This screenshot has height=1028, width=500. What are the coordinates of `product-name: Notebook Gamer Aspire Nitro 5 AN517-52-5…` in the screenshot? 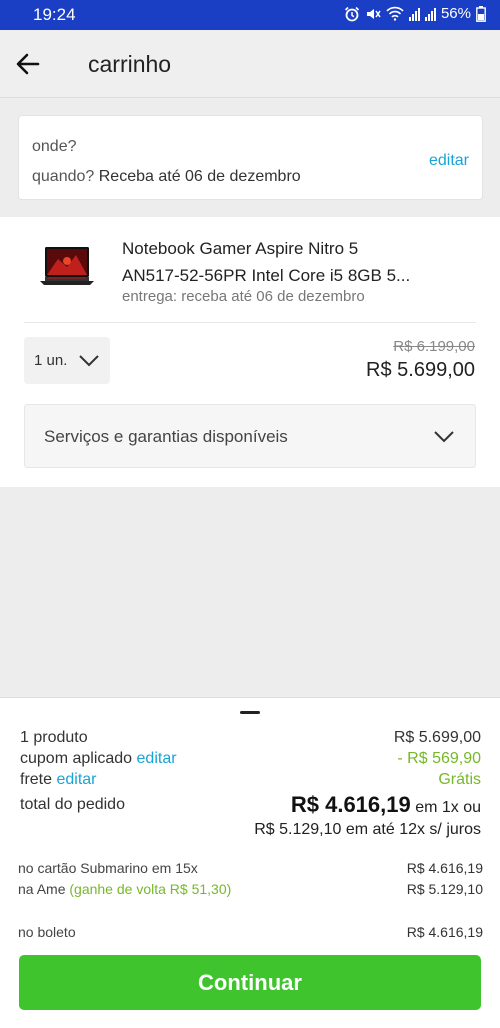 It's located at (302, 262).